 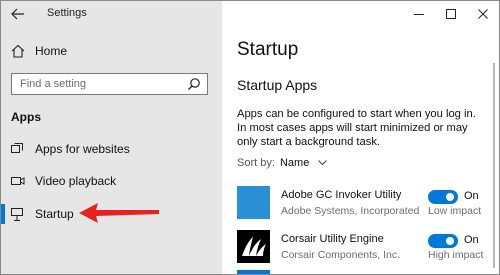 I want to click on close-button, so click(x=483, y=14).